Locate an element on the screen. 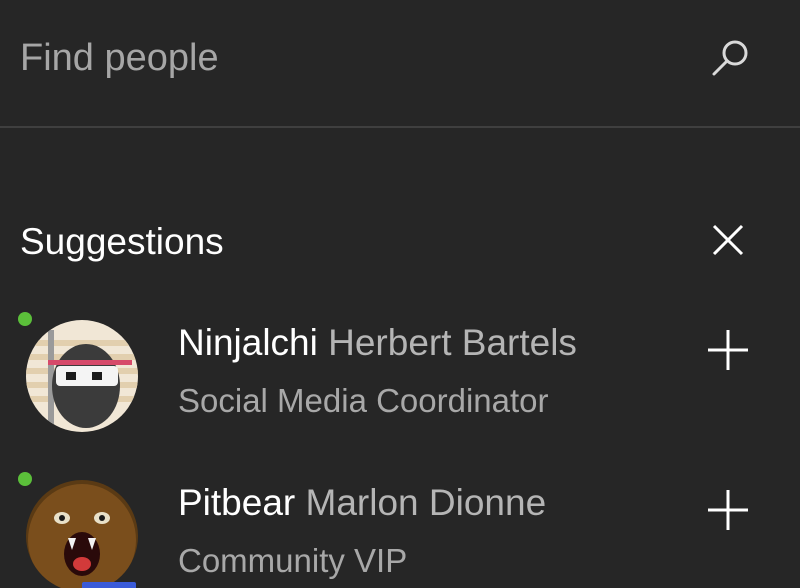 Image resolution: width=800 pixels, height=588 pixels. suggestion-name: Pitbear Marlon Dionne is located at coordinates (362, 503).